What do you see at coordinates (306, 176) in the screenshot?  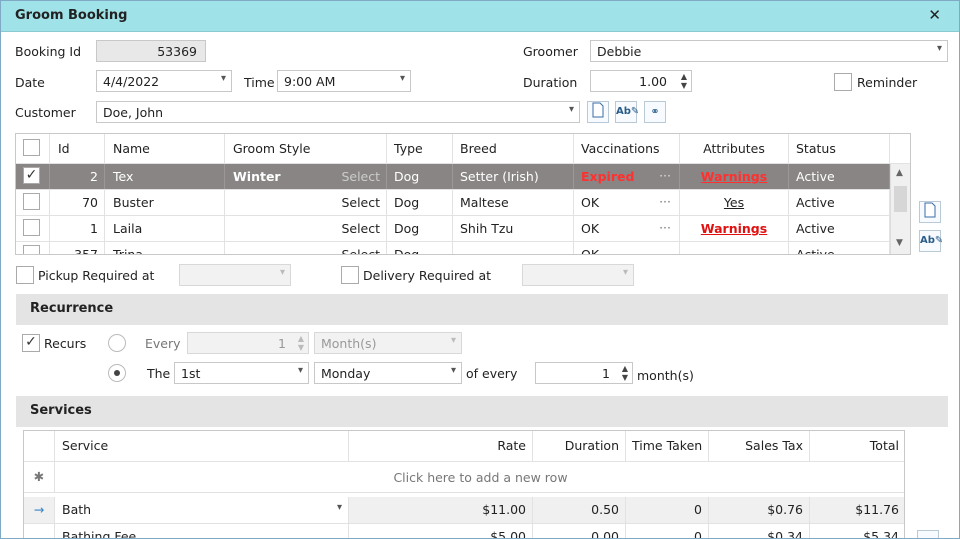 I see `groom-style-cell: Winter Select` at bounding box center [306, 176].